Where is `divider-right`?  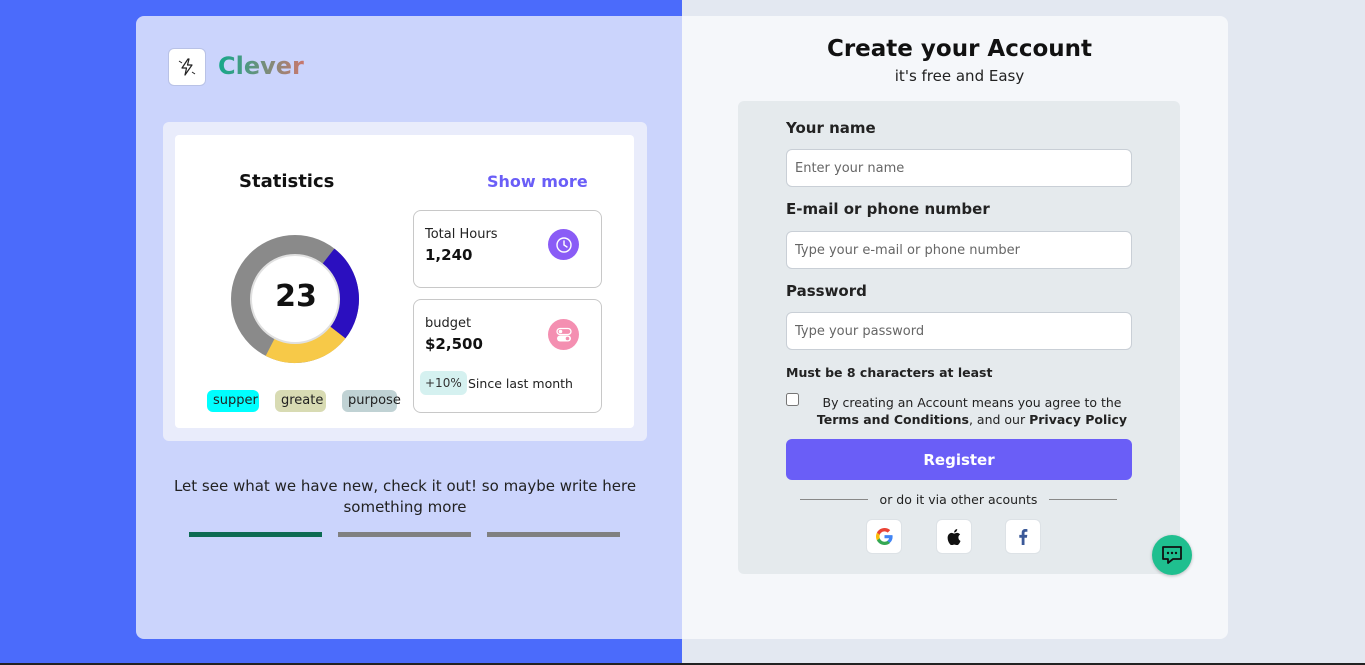 divider-right is located at coordinates (1083, 499).